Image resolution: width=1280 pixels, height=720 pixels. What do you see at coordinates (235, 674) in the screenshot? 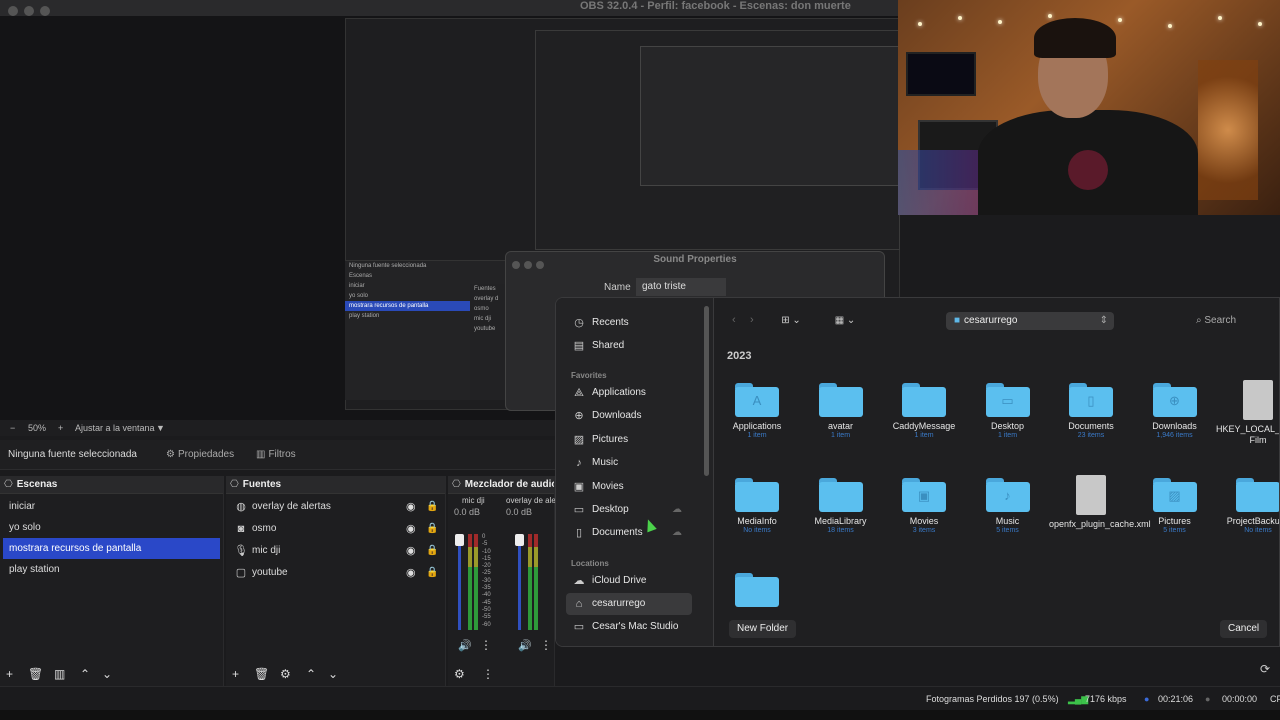
I see `add-source-button: +` at bounding box center [235, 674].